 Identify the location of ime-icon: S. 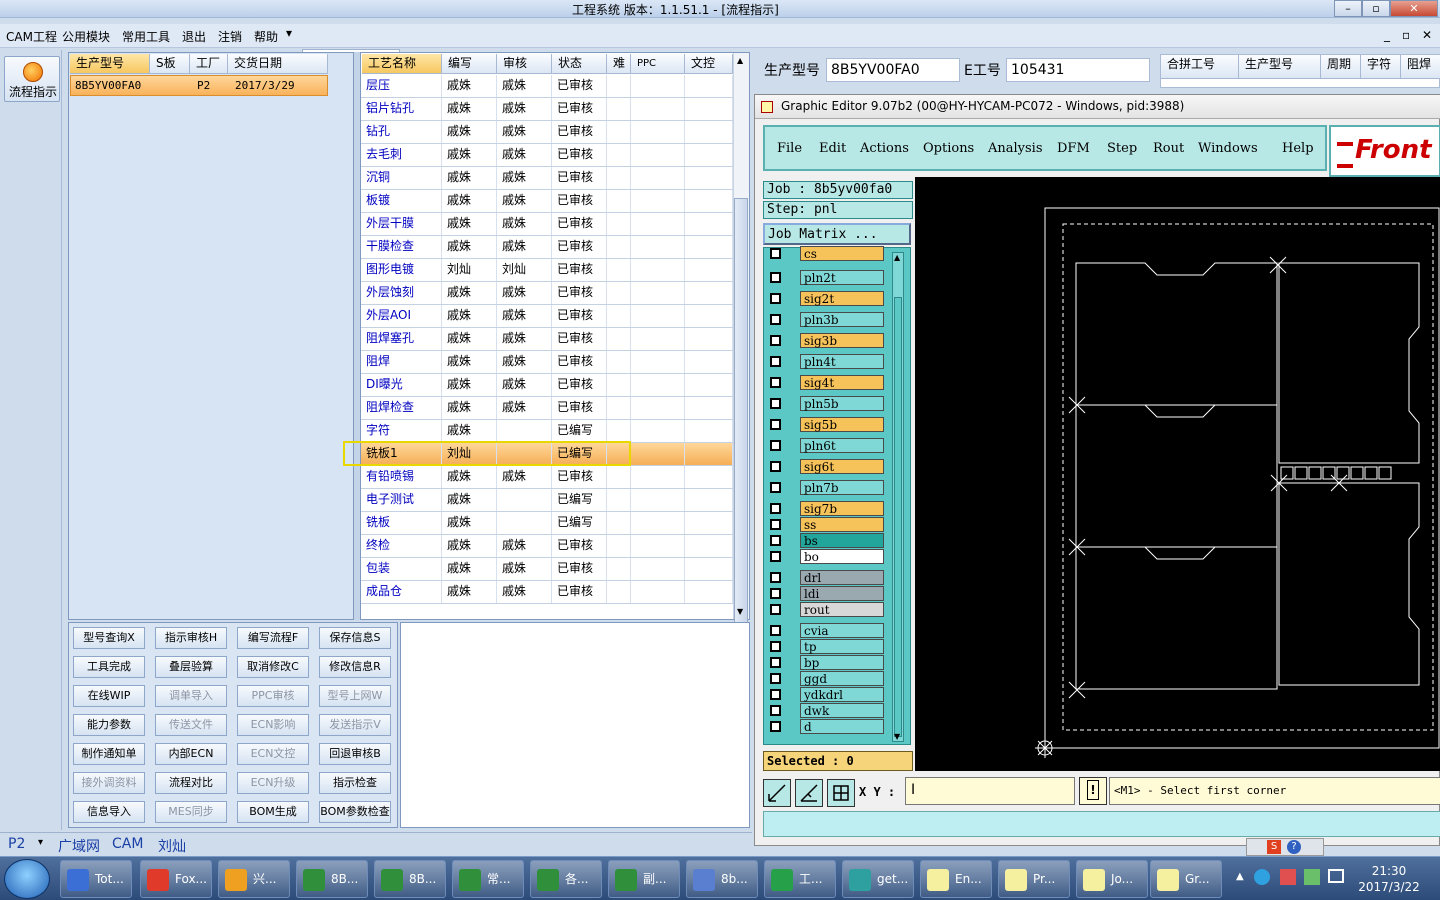
(1274, 847).